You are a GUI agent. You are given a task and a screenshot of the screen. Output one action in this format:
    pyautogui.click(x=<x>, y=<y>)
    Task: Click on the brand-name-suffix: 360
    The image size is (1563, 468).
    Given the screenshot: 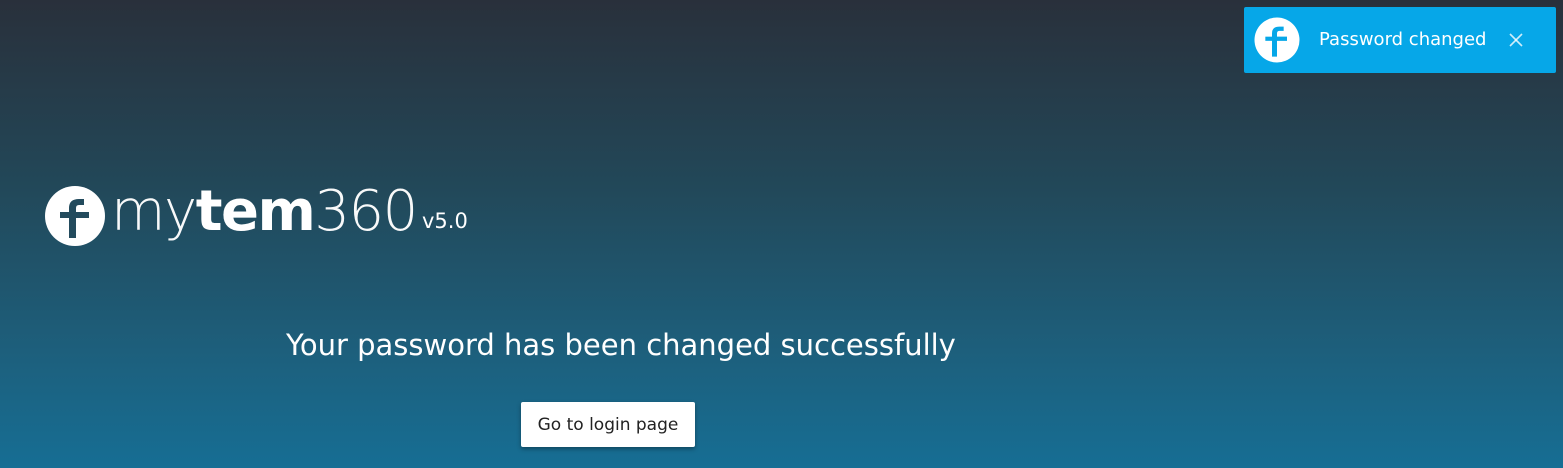 What is the action you would take?
    pyautogui.click(x=366, y=211)
    